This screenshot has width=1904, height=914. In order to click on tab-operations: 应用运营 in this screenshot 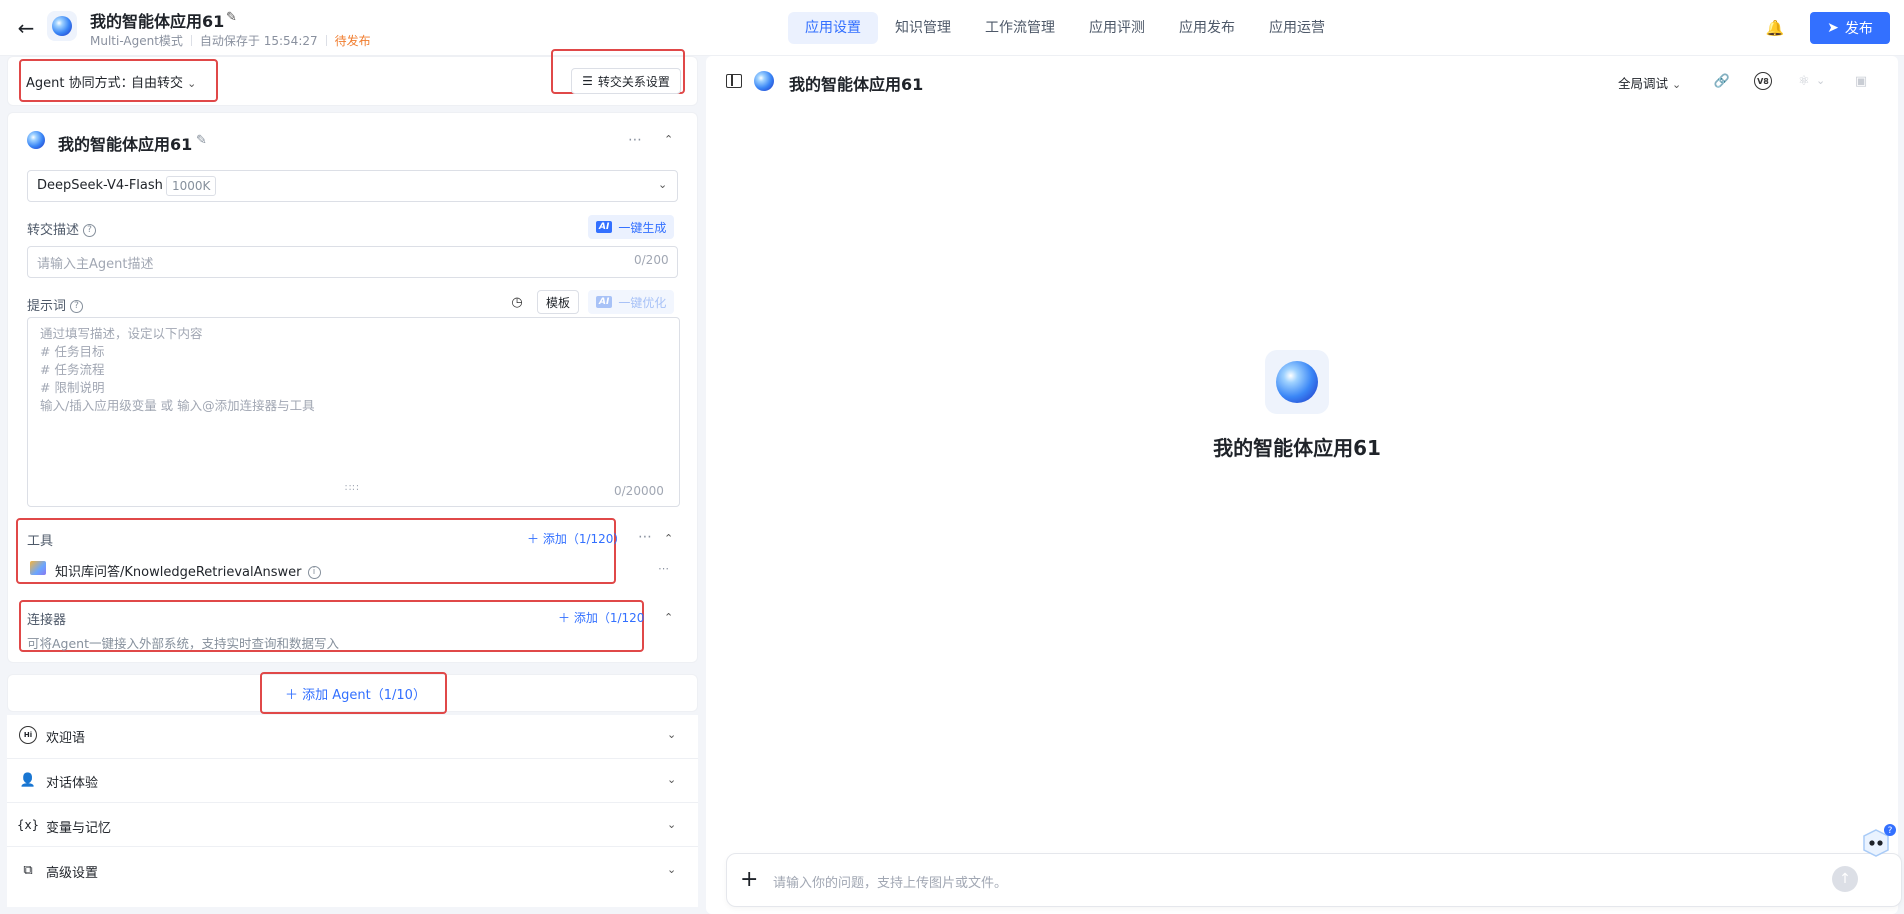, I will do `click(1297, 28)`.